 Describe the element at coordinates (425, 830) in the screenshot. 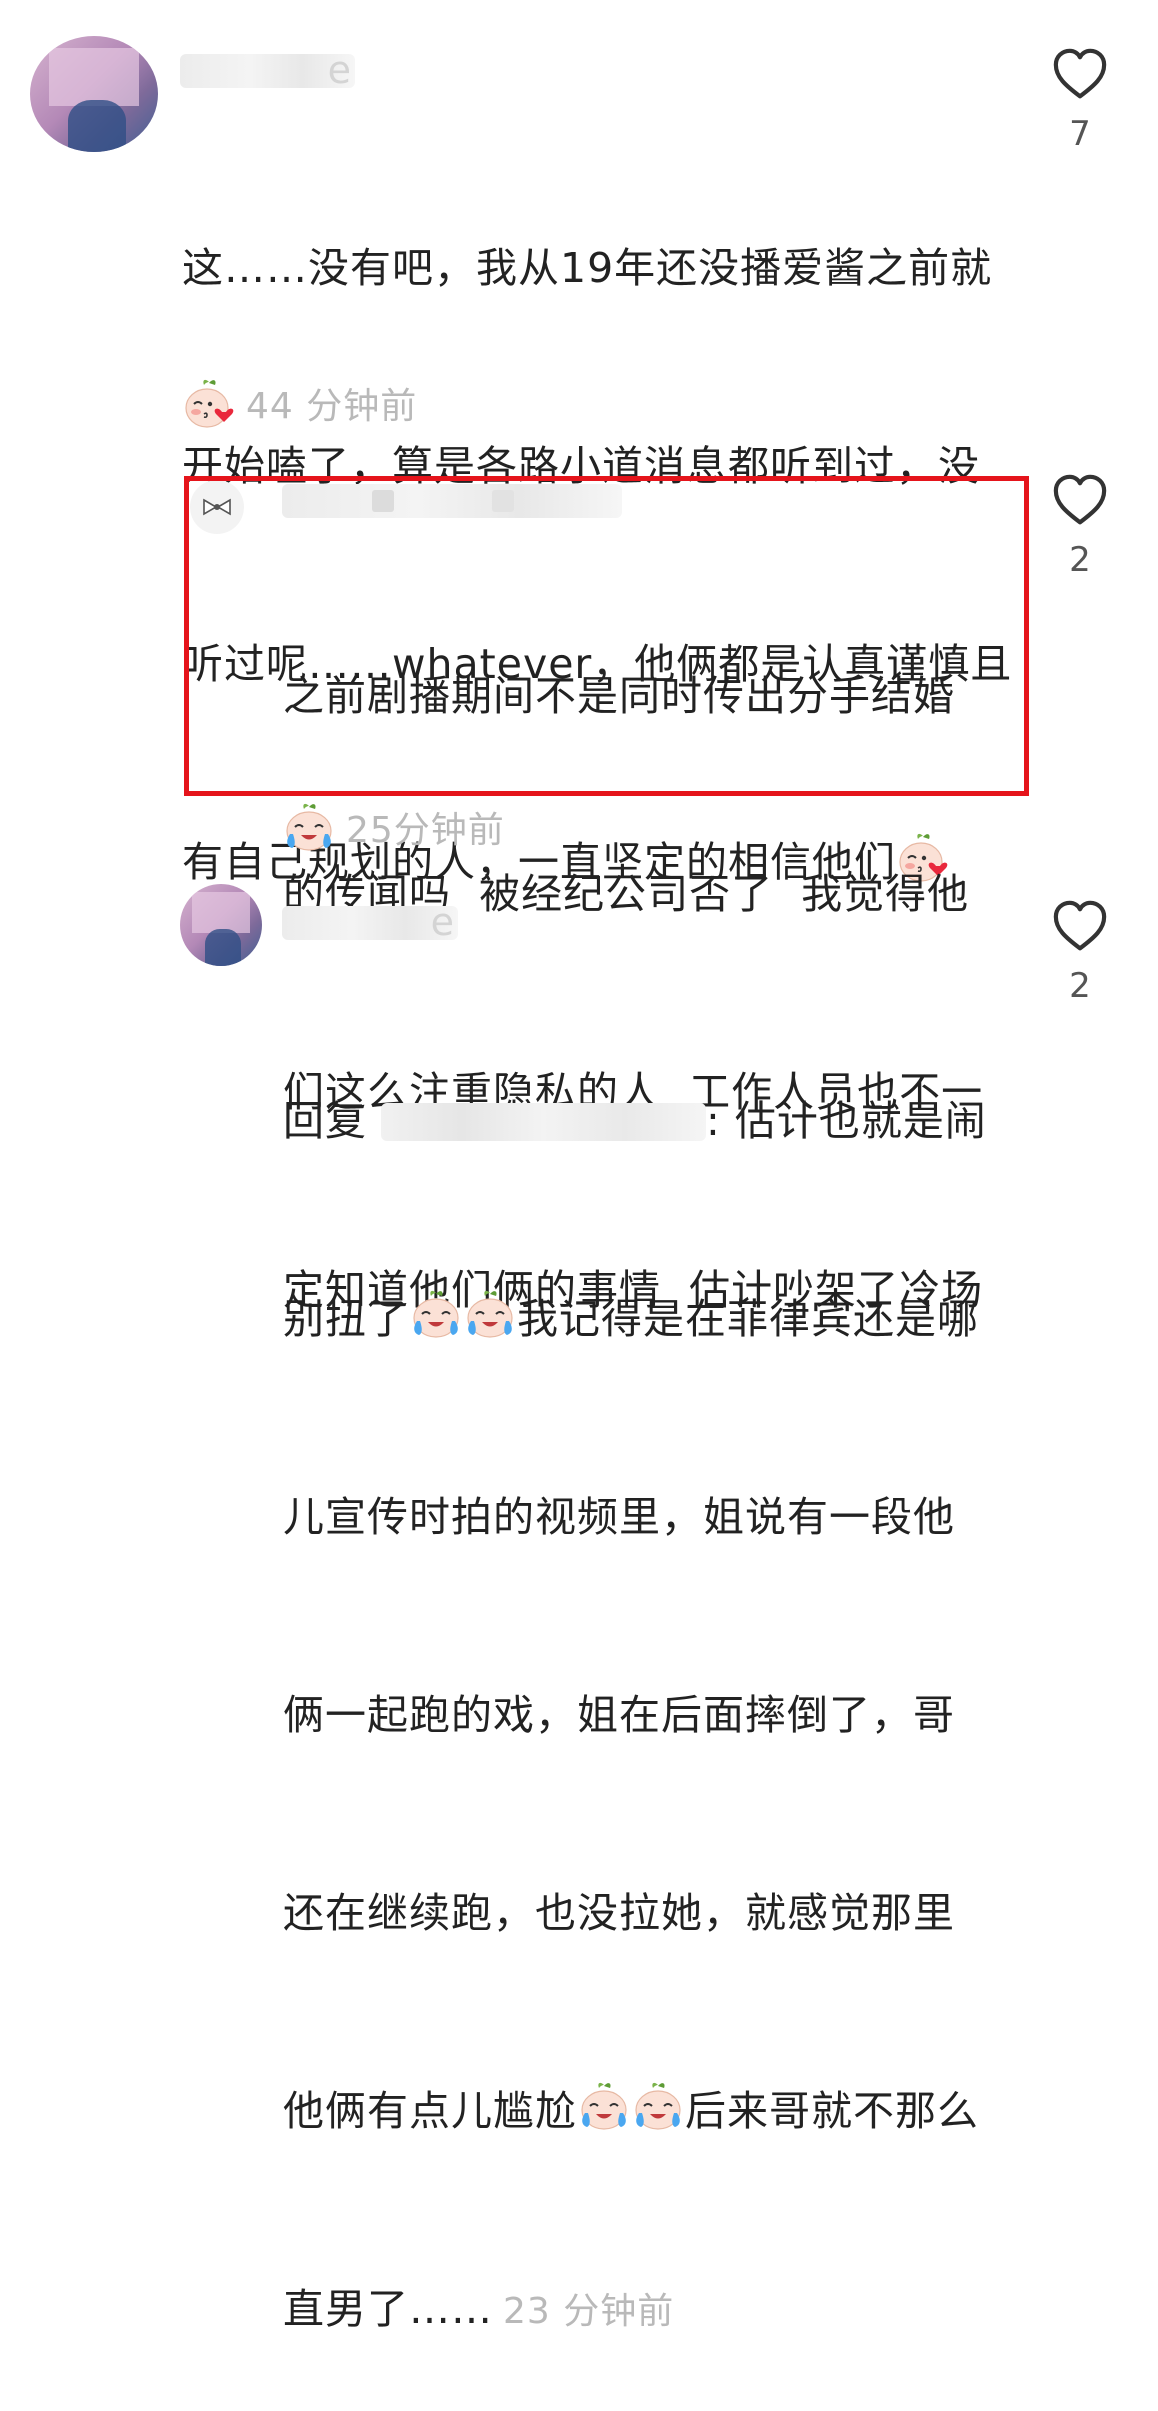

I see `comment-time: 25分钟前` at that location.